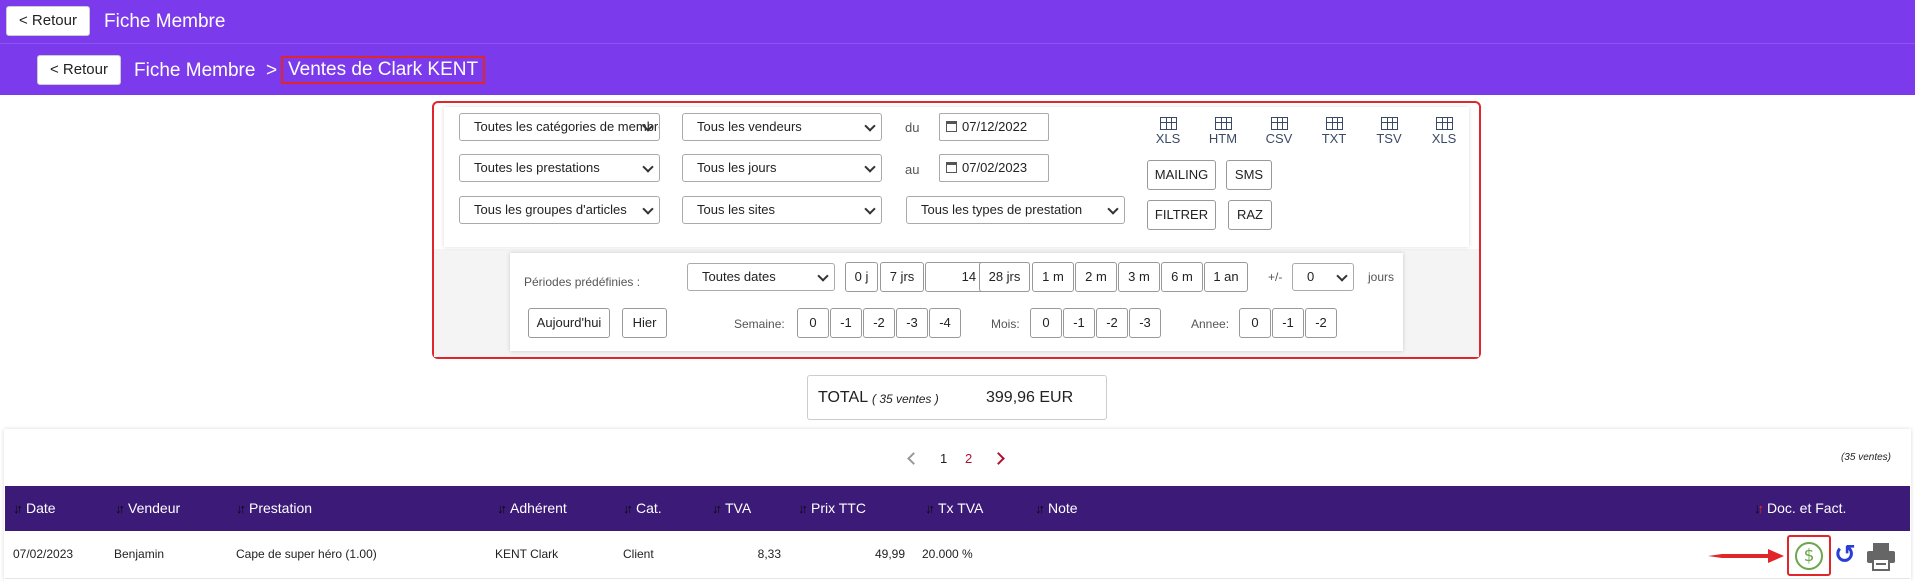 The image size is (1915, 581). What do you see at coordinates (943, 458) in the screenshot?
I see `page-1-link: 1` at bounding box center [943, 458].